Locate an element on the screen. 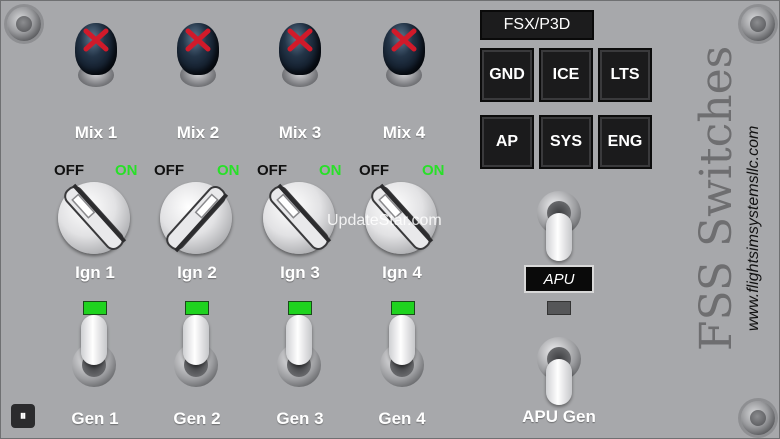 The image size is (780, 439). ignition-label-3: Ign 3 is located at coordinates (300, 272).